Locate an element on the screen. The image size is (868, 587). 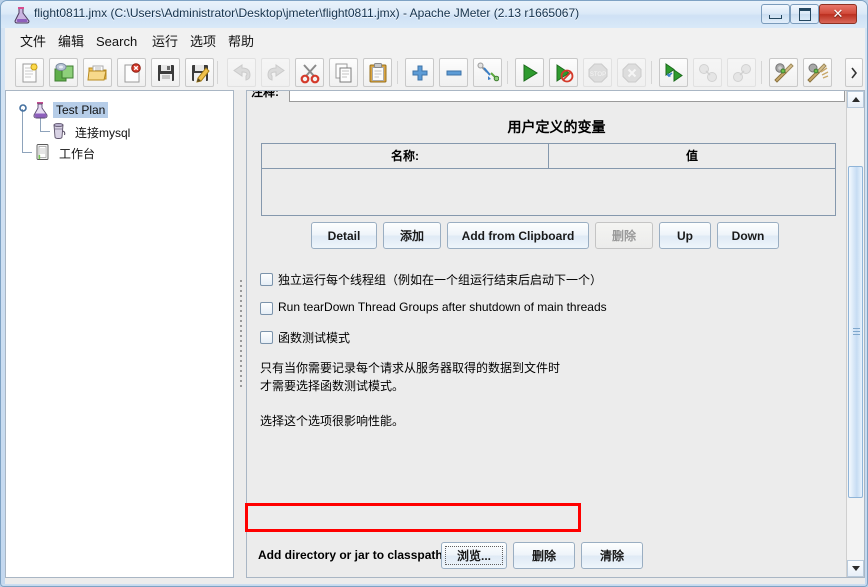
scrollbar-up-button is located at coordinates (855, 99).